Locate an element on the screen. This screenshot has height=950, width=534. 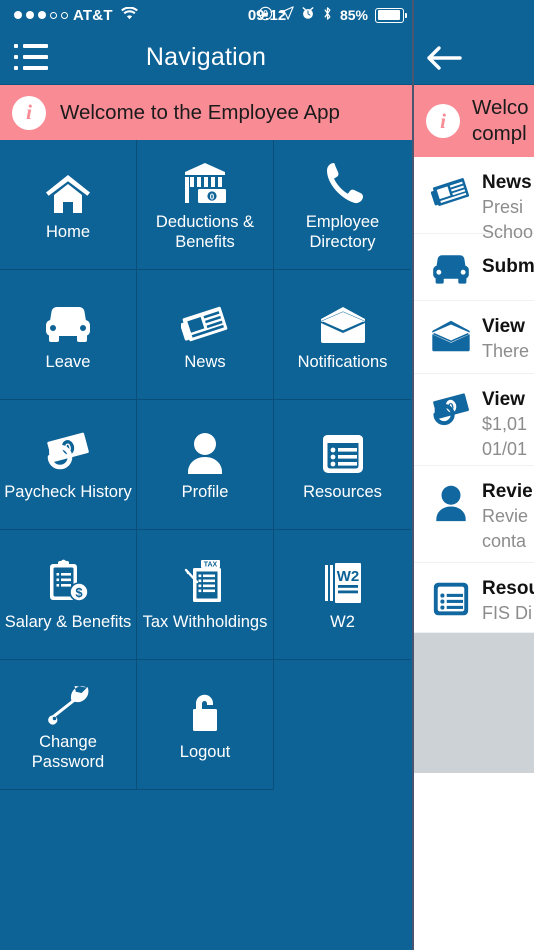
navigation-bar: Navigation is located at coordinates (206, 57).